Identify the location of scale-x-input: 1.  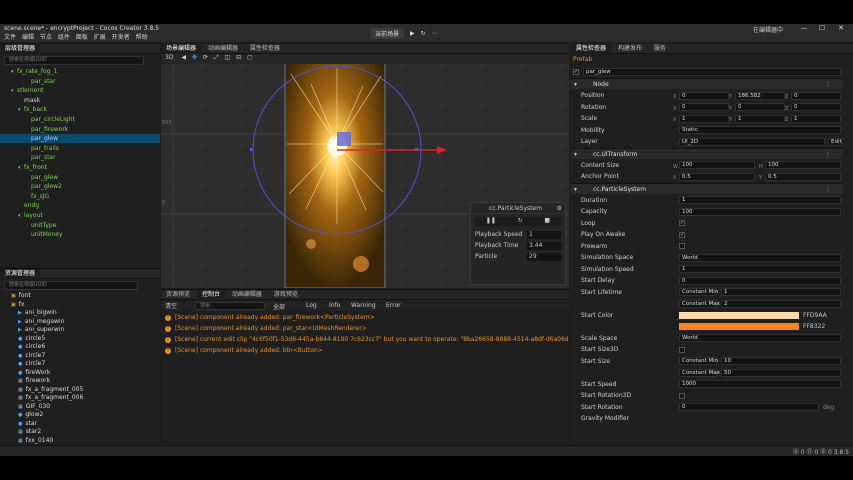
(704, 118).